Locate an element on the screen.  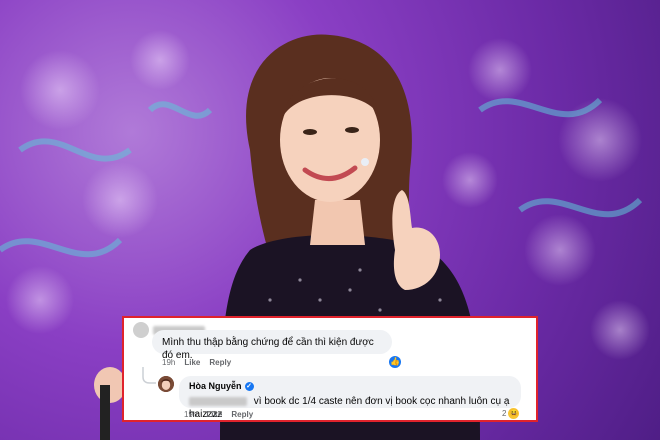
reaction-summary: 2 😆 is located at coordinates (511, 413).